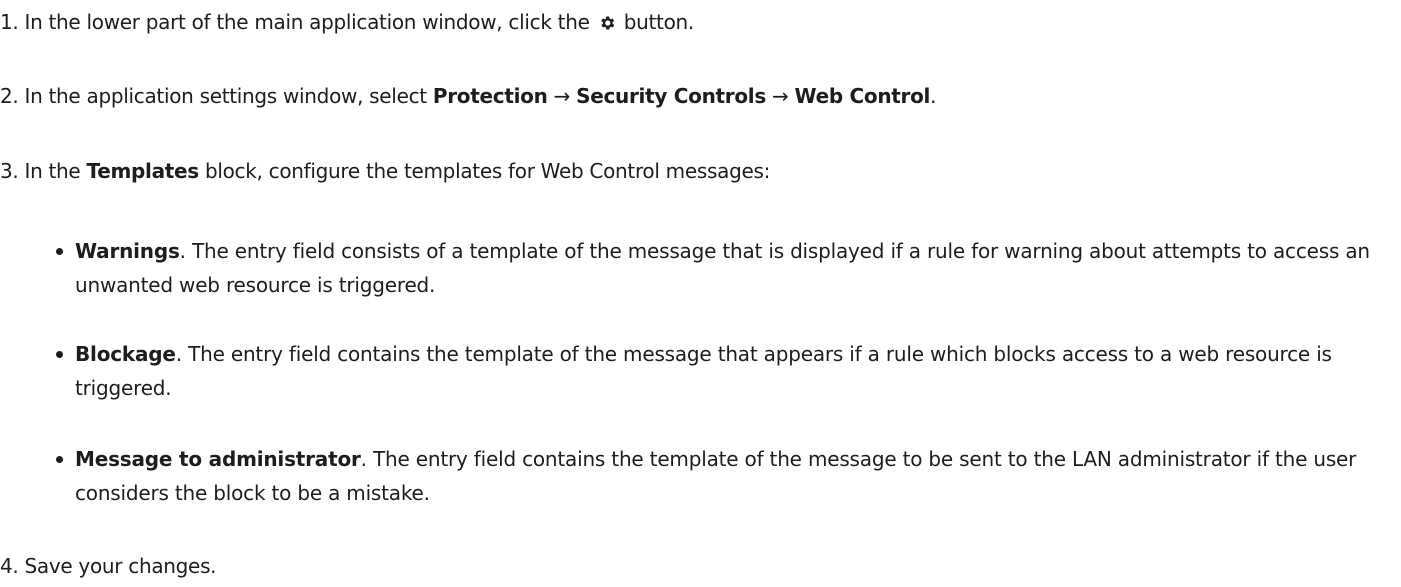 The height and width of the screenshot is (587, 1401). I want to click on step-number: 3., so click(9, 171).